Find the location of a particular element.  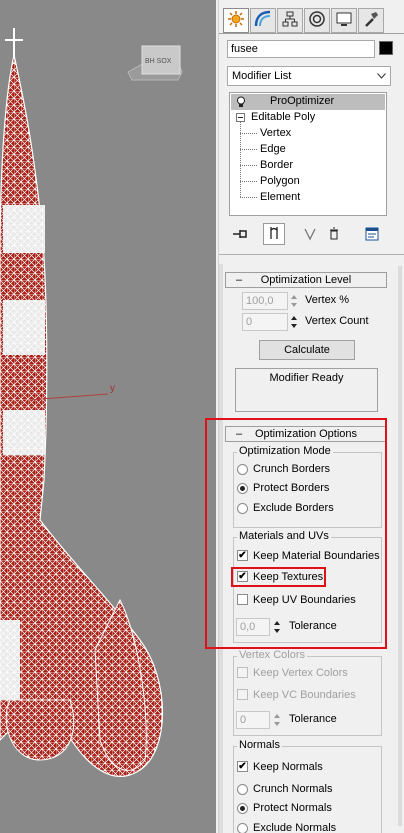

sun-icon is located at coordinates (236, 20).